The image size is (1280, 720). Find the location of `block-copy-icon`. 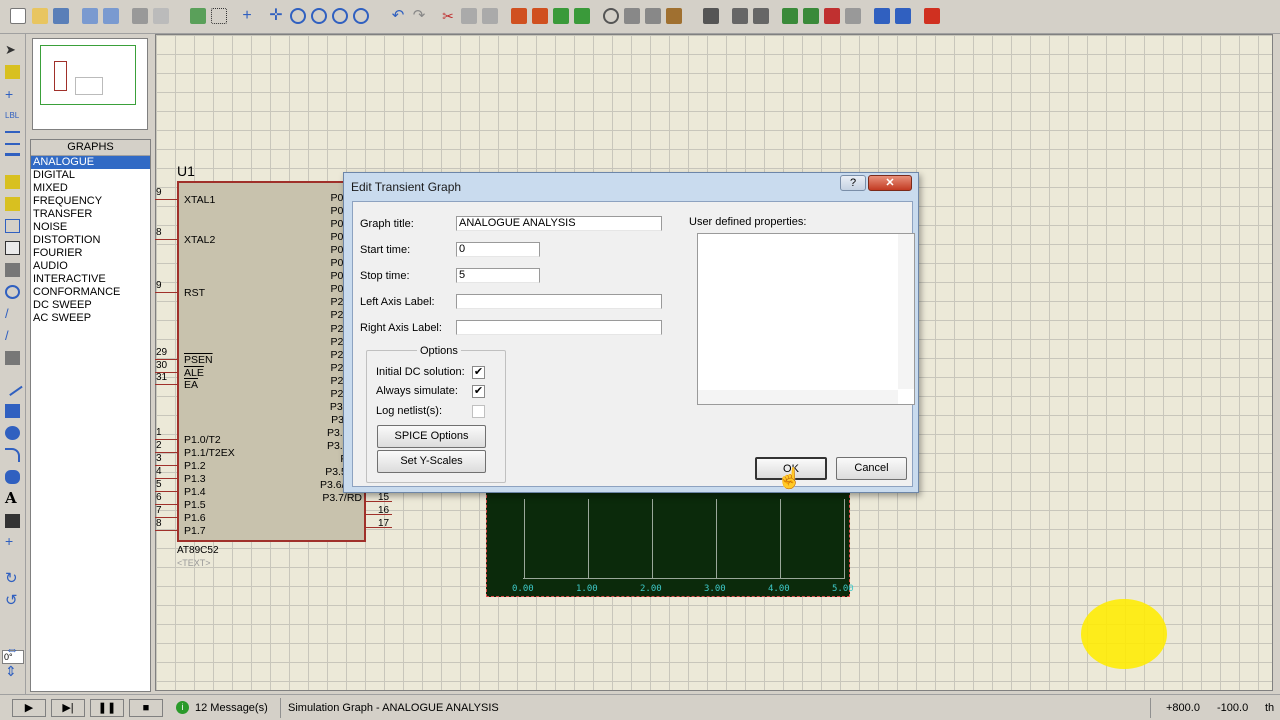

block-copy-icon is located at coordinates (519, 16).